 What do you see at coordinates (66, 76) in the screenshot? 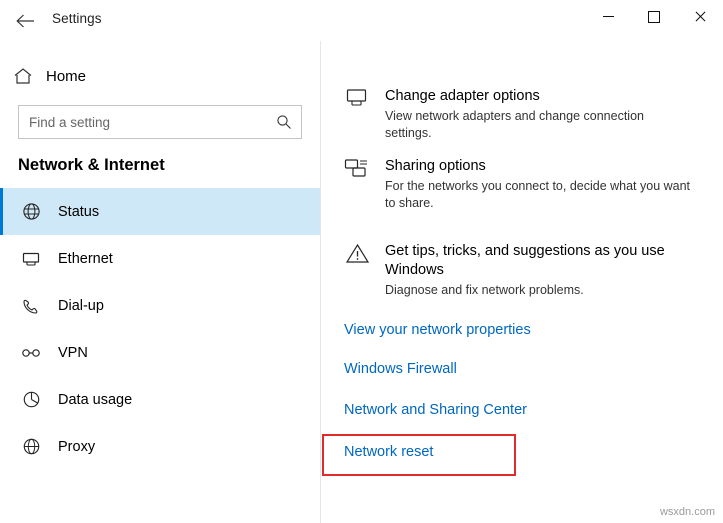
I see `home-label: Home` at bounding box center [66, 76].